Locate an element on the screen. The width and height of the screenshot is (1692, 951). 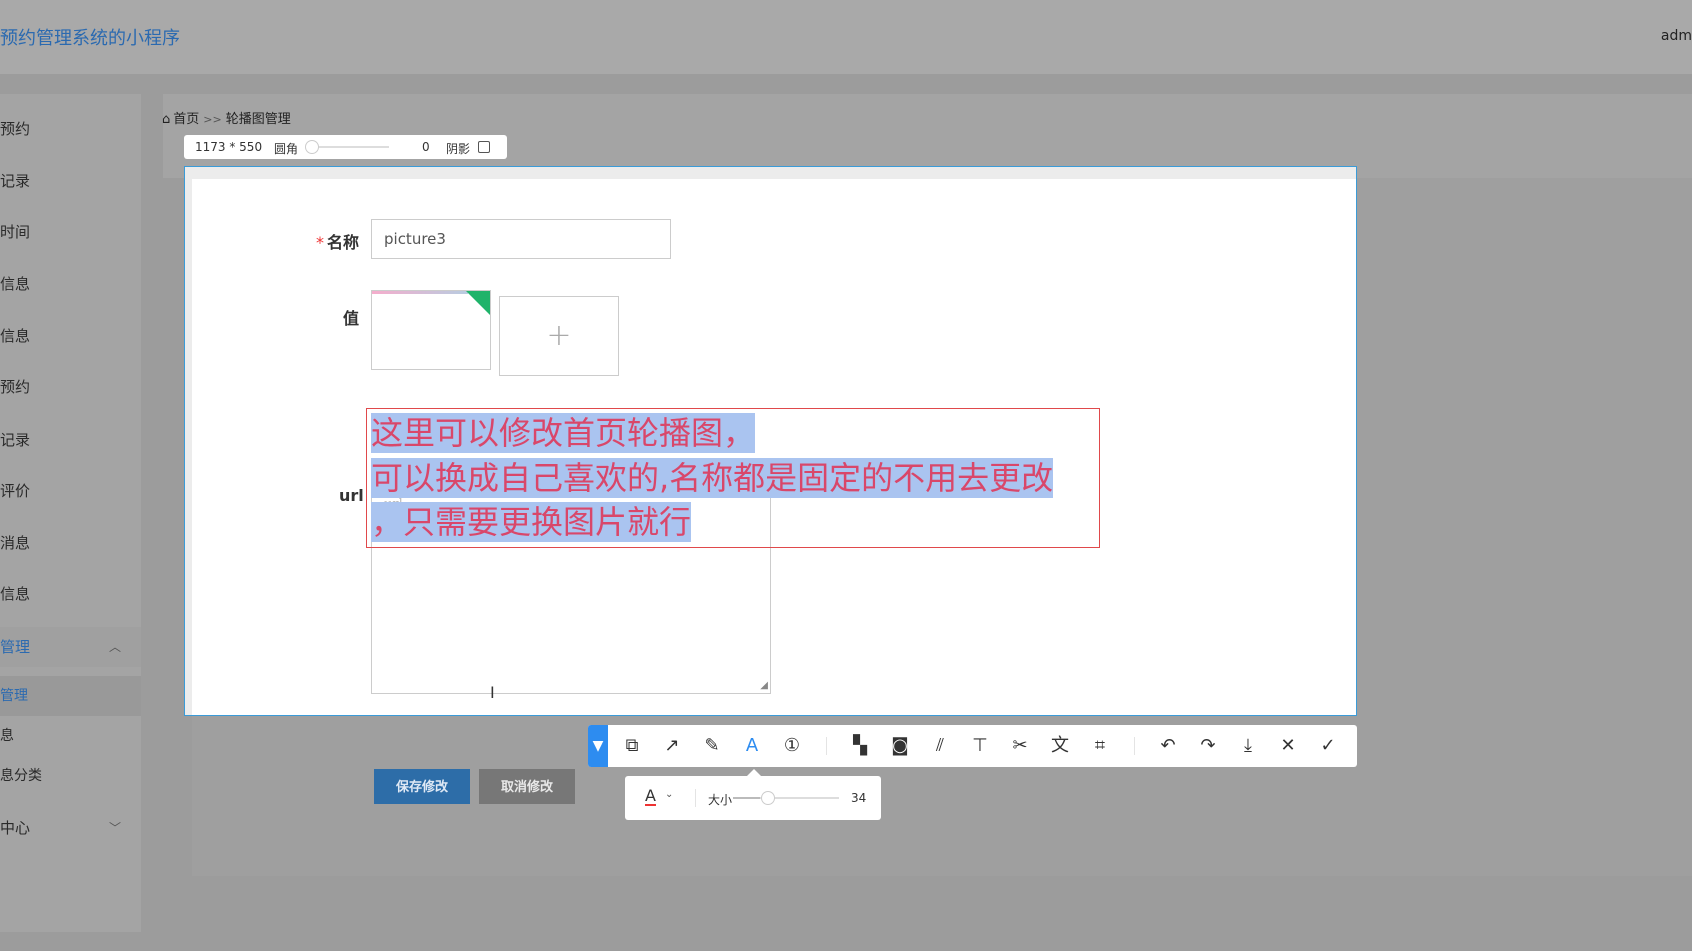
corner-radius-slider-thumb is located at coordinates (312, 147).